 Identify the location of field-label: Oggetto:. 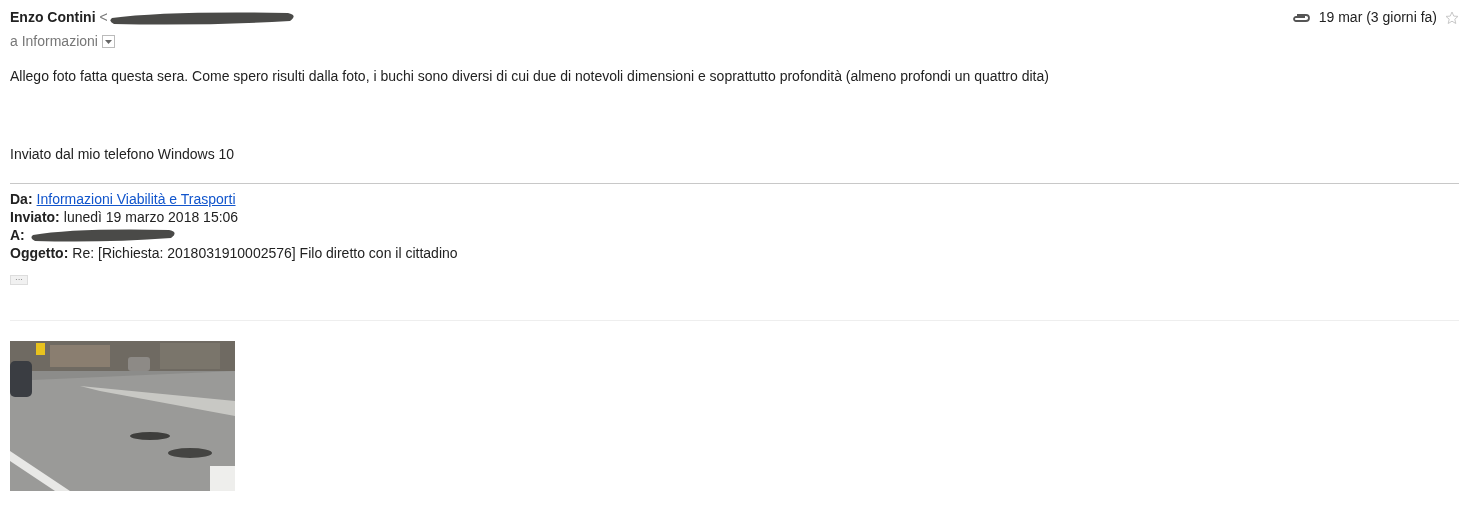
(39, 253).